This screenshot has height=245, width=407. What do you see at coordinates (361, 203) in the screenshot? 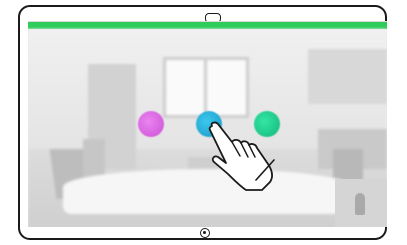
I see `self-view-thumbnail` at bounding box center [361, 203].